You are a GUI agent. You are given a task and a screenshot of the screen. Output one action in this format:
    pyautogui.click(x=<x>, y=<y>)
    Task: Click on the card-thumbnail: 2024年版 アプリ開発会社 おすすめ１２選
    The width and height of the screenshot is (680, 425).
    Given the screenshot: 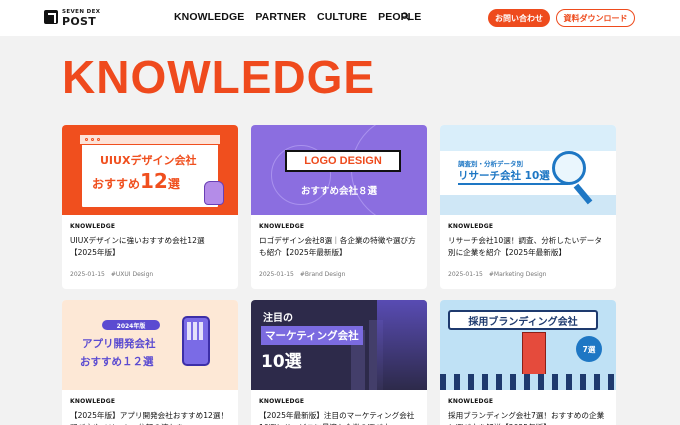 What is the action you would take?
    pyautogui.click(x=150, y=345)
    